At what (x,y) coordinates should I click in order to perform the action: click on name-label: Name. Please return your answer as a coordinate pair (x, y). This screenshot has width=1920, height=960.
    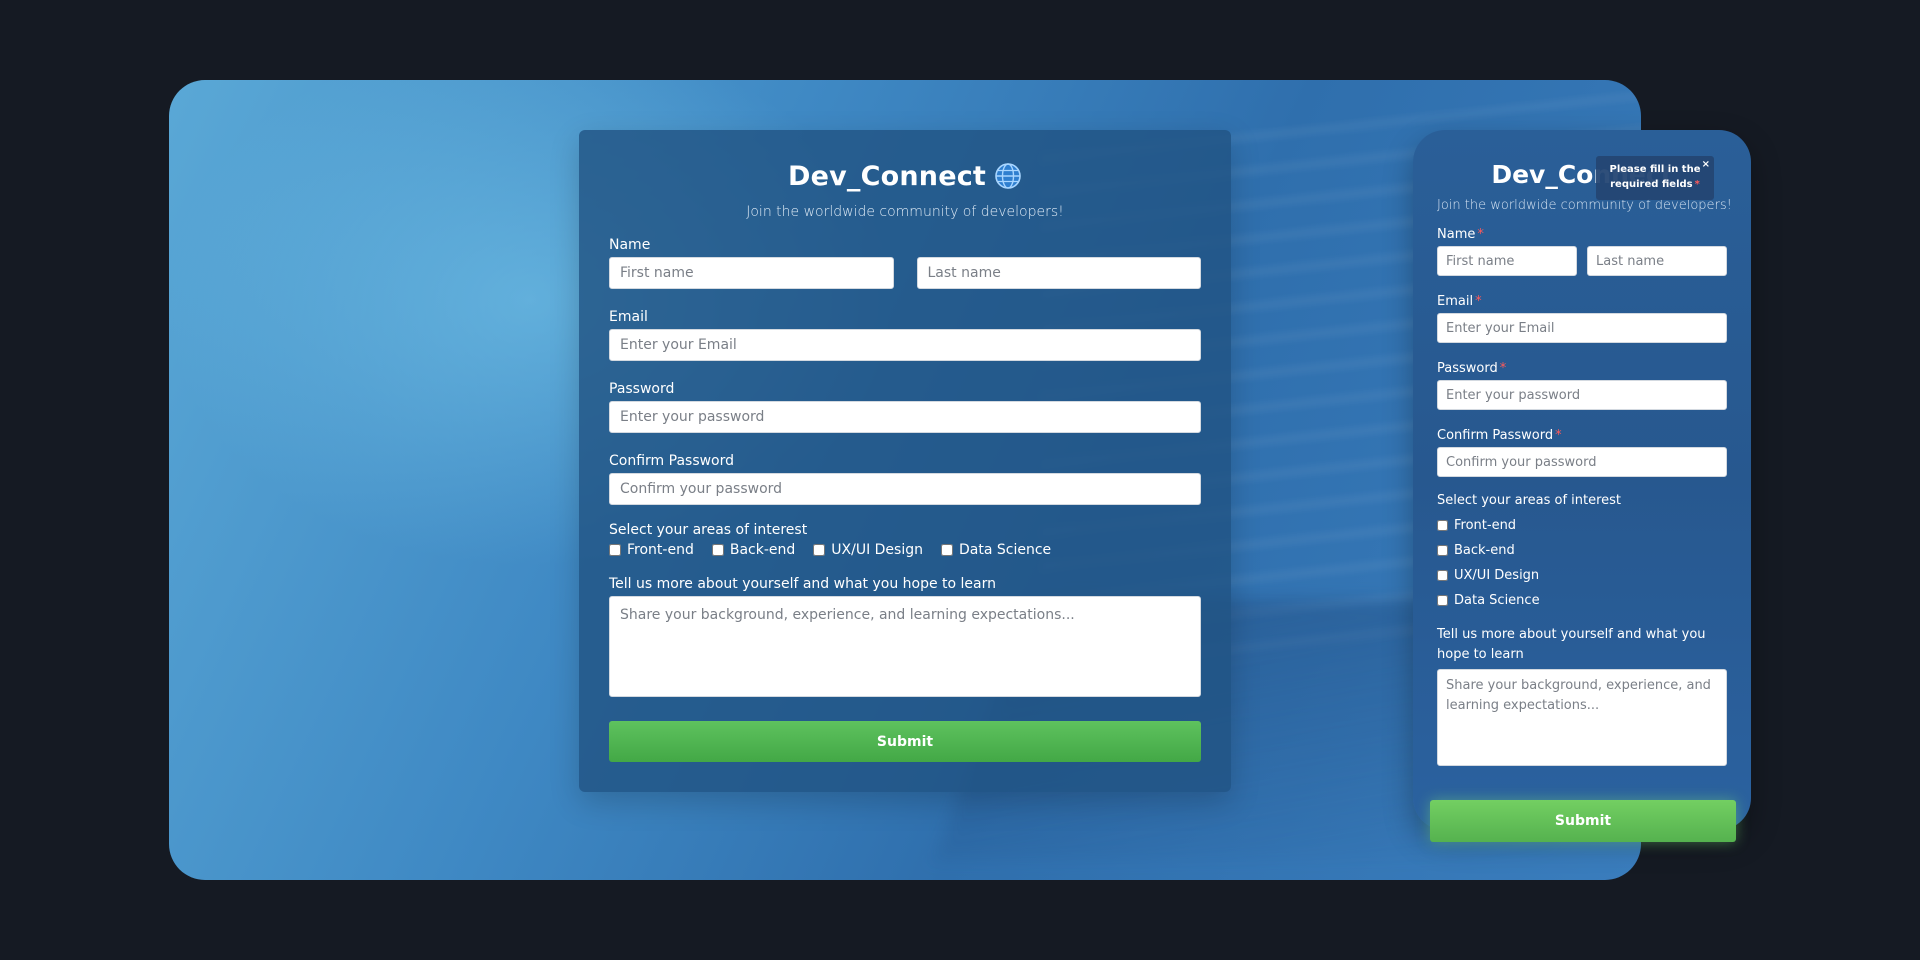
    Looking at the image, I should click on (630, 245).